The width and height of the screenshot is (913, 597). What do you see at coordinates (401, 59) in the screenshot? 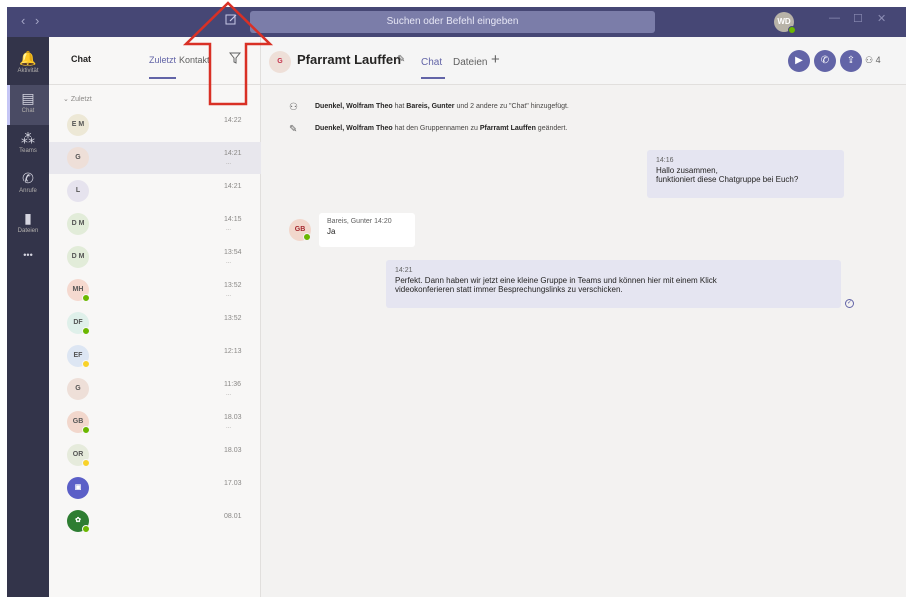
I see `edit-pencil-icon: ✎` at bounding box center [401, 59].